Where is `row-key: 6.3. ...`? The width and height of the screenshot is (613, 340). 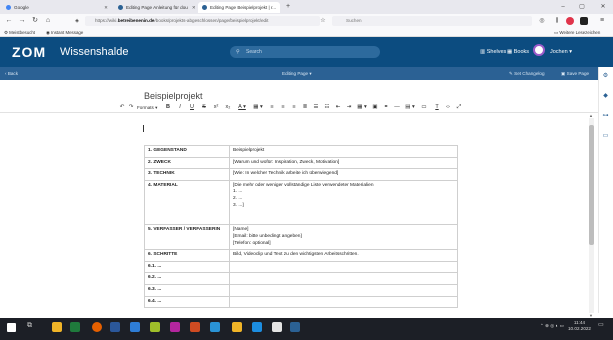 row-key: 6.3. ... is located at coordinates (187, 290).